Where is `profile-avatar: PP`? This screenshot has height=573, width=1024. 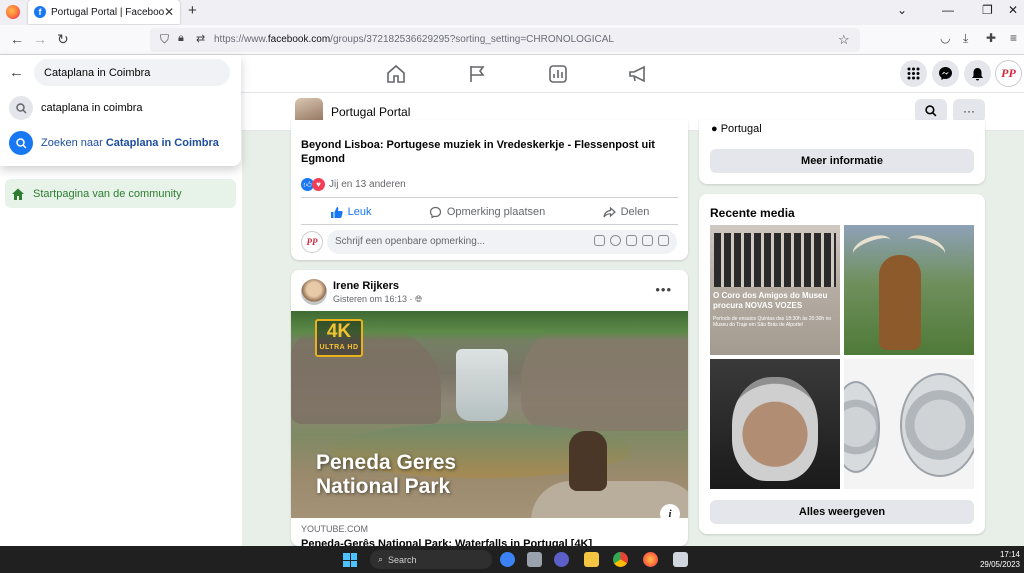
profile-avatar: PP is located at coordinates (1008, 73).